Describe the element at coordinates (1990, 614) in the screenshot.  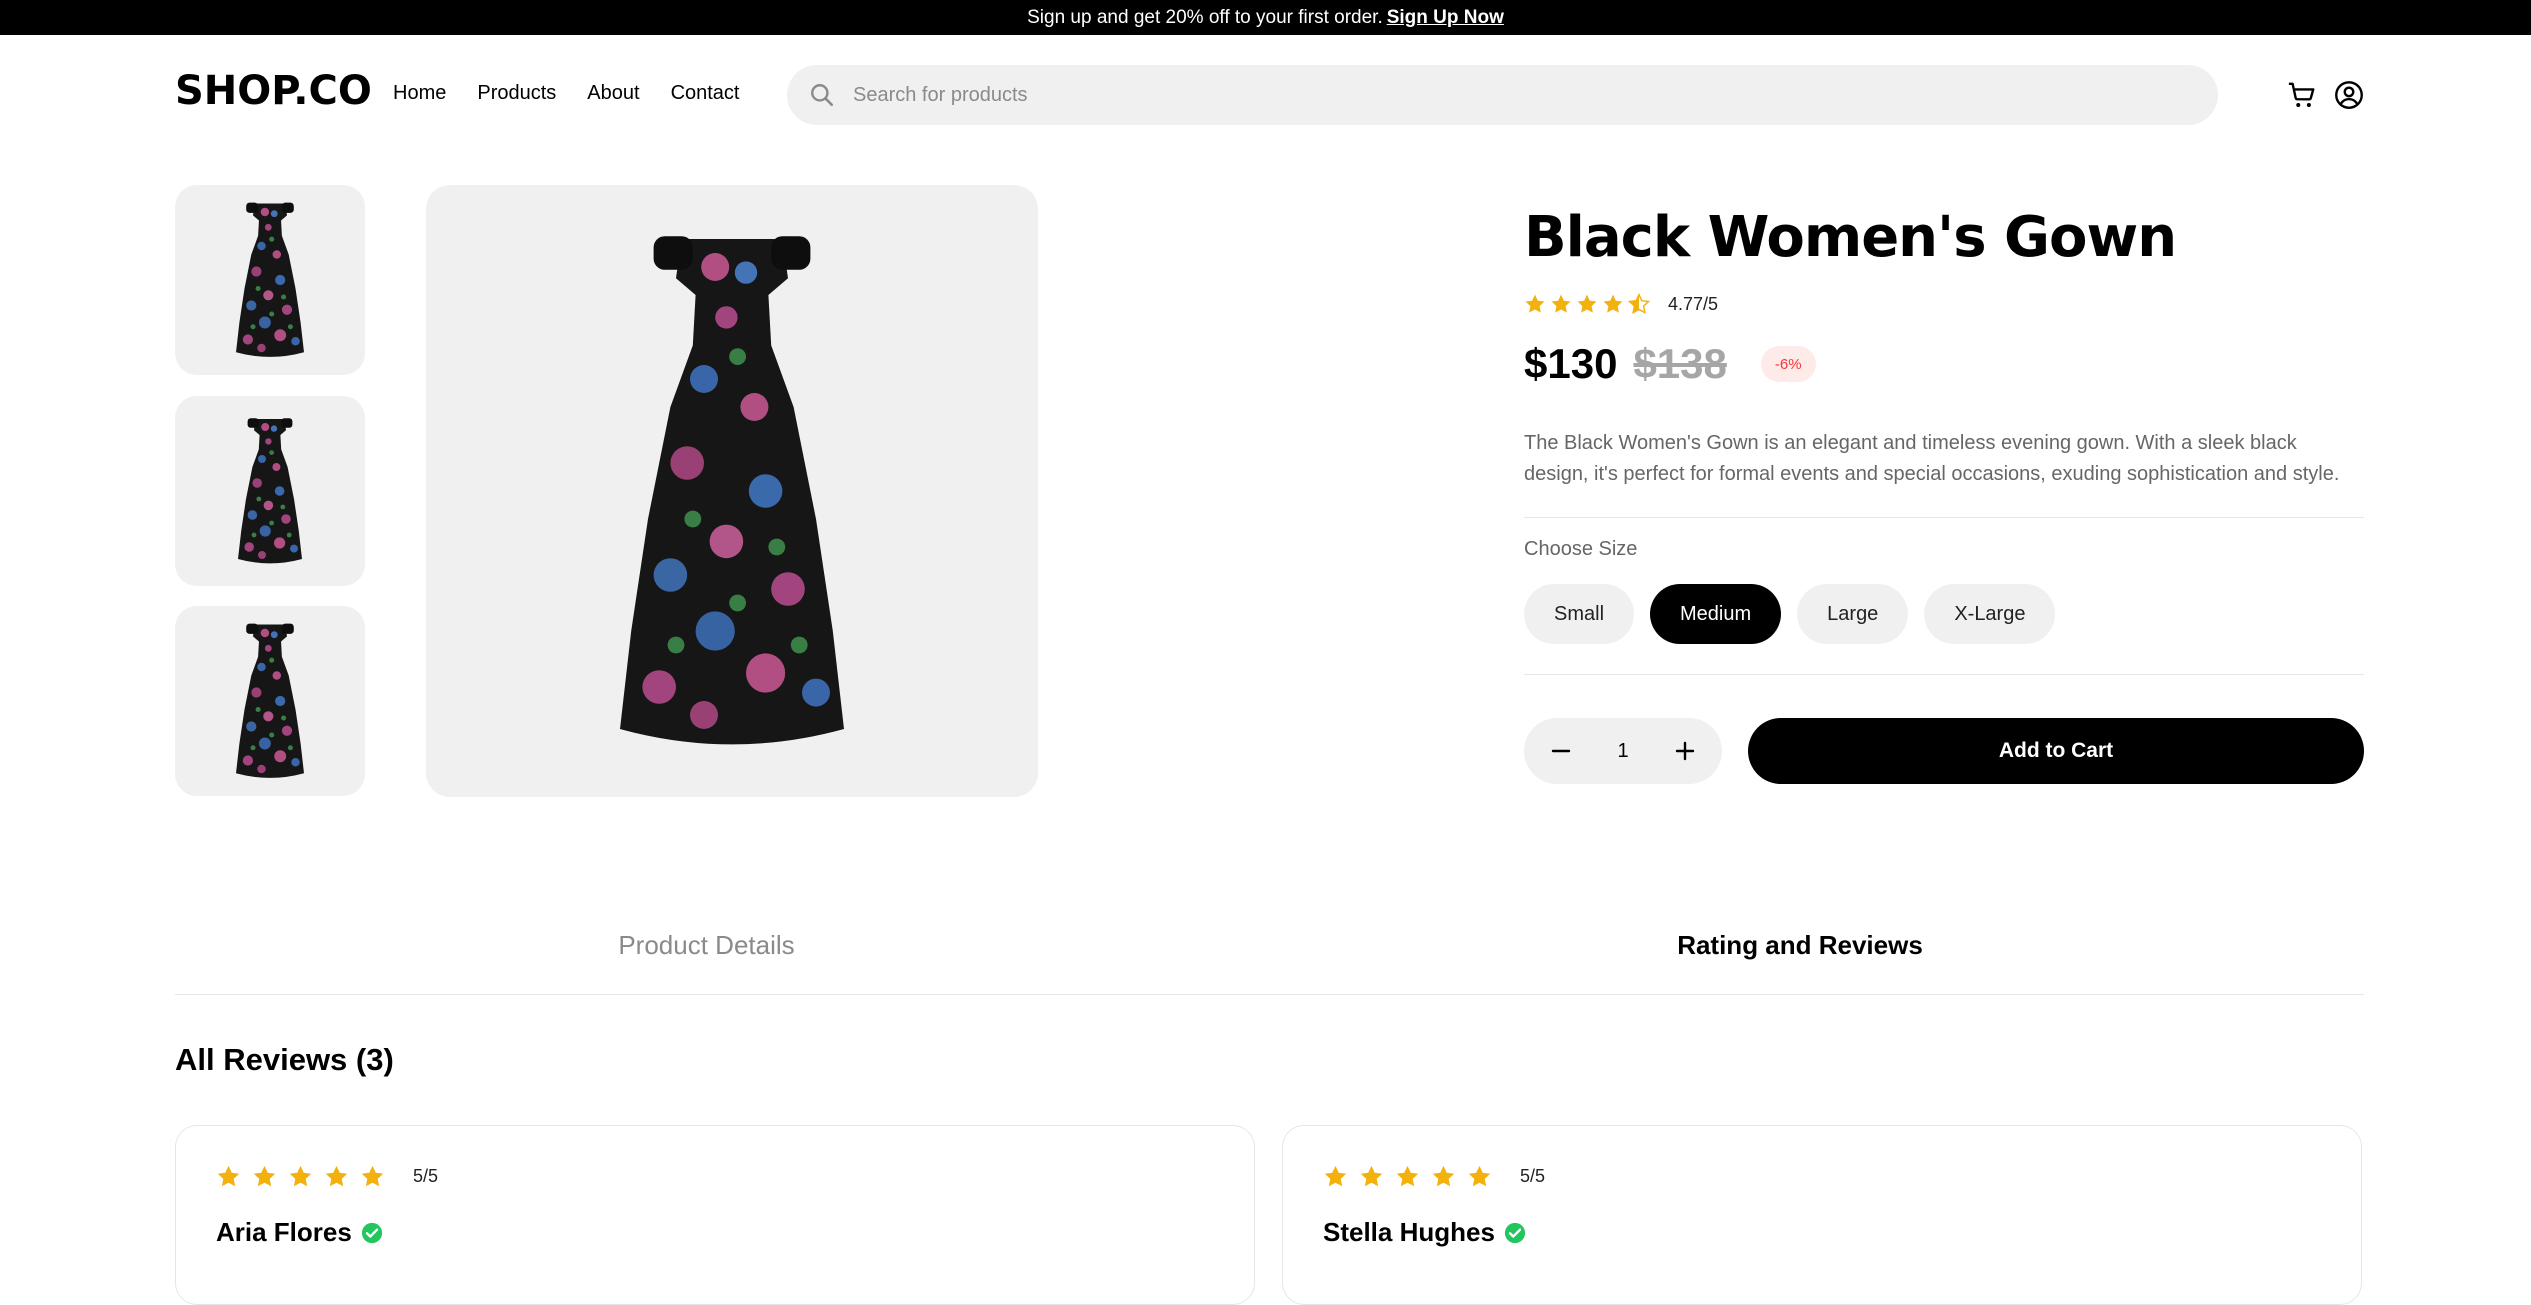
I see `size-x-large: X-Large` at that location.